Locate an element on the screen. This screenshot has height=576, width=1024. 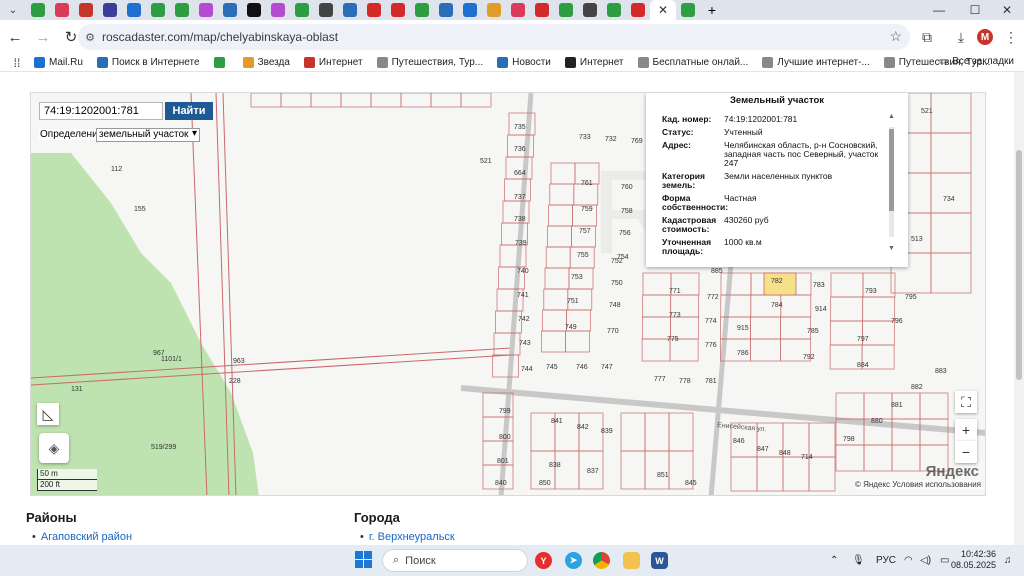
bookmark-item is located at coordinates (221, 62).